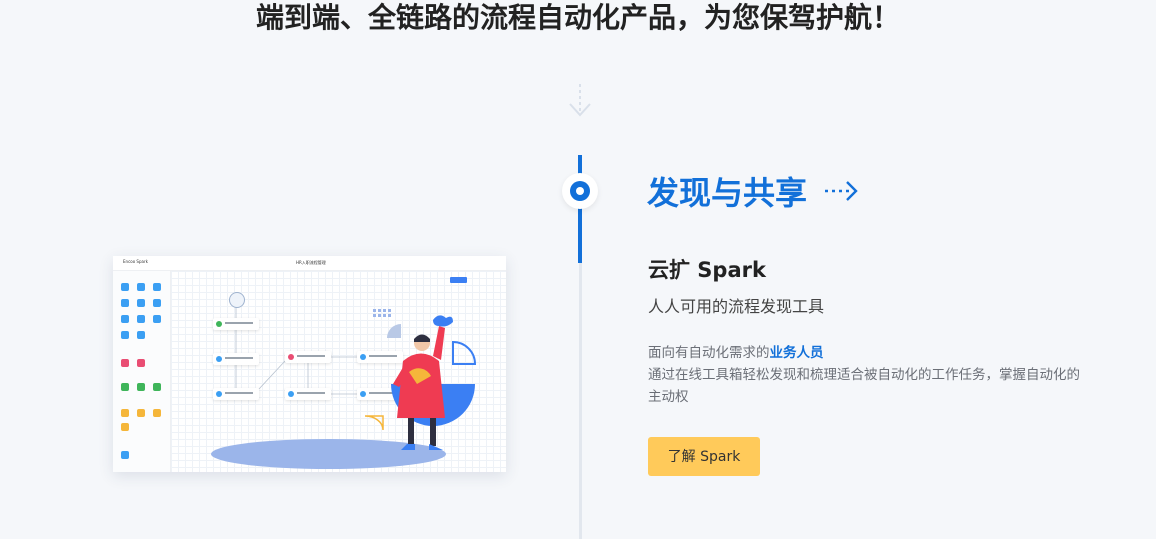 This screenshot has width=1156, height=539. Describe the element at coordinates (704, 456) in the screenshot. I see `learn-spark-button: 了解 Spark` at that location.